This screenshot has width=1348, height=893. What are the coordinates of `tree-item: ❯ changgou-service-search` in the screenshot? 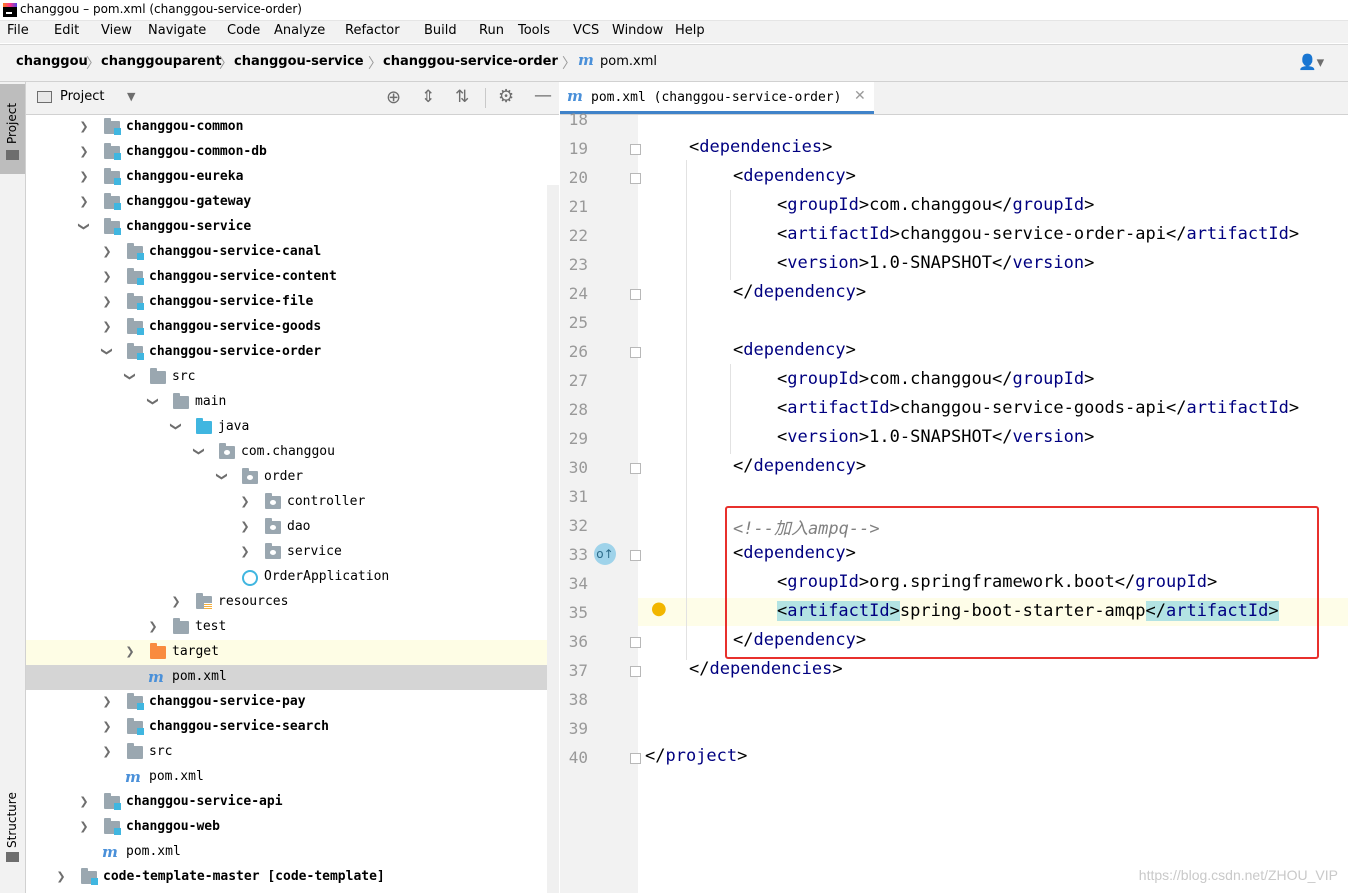 It's located at (292, 727).